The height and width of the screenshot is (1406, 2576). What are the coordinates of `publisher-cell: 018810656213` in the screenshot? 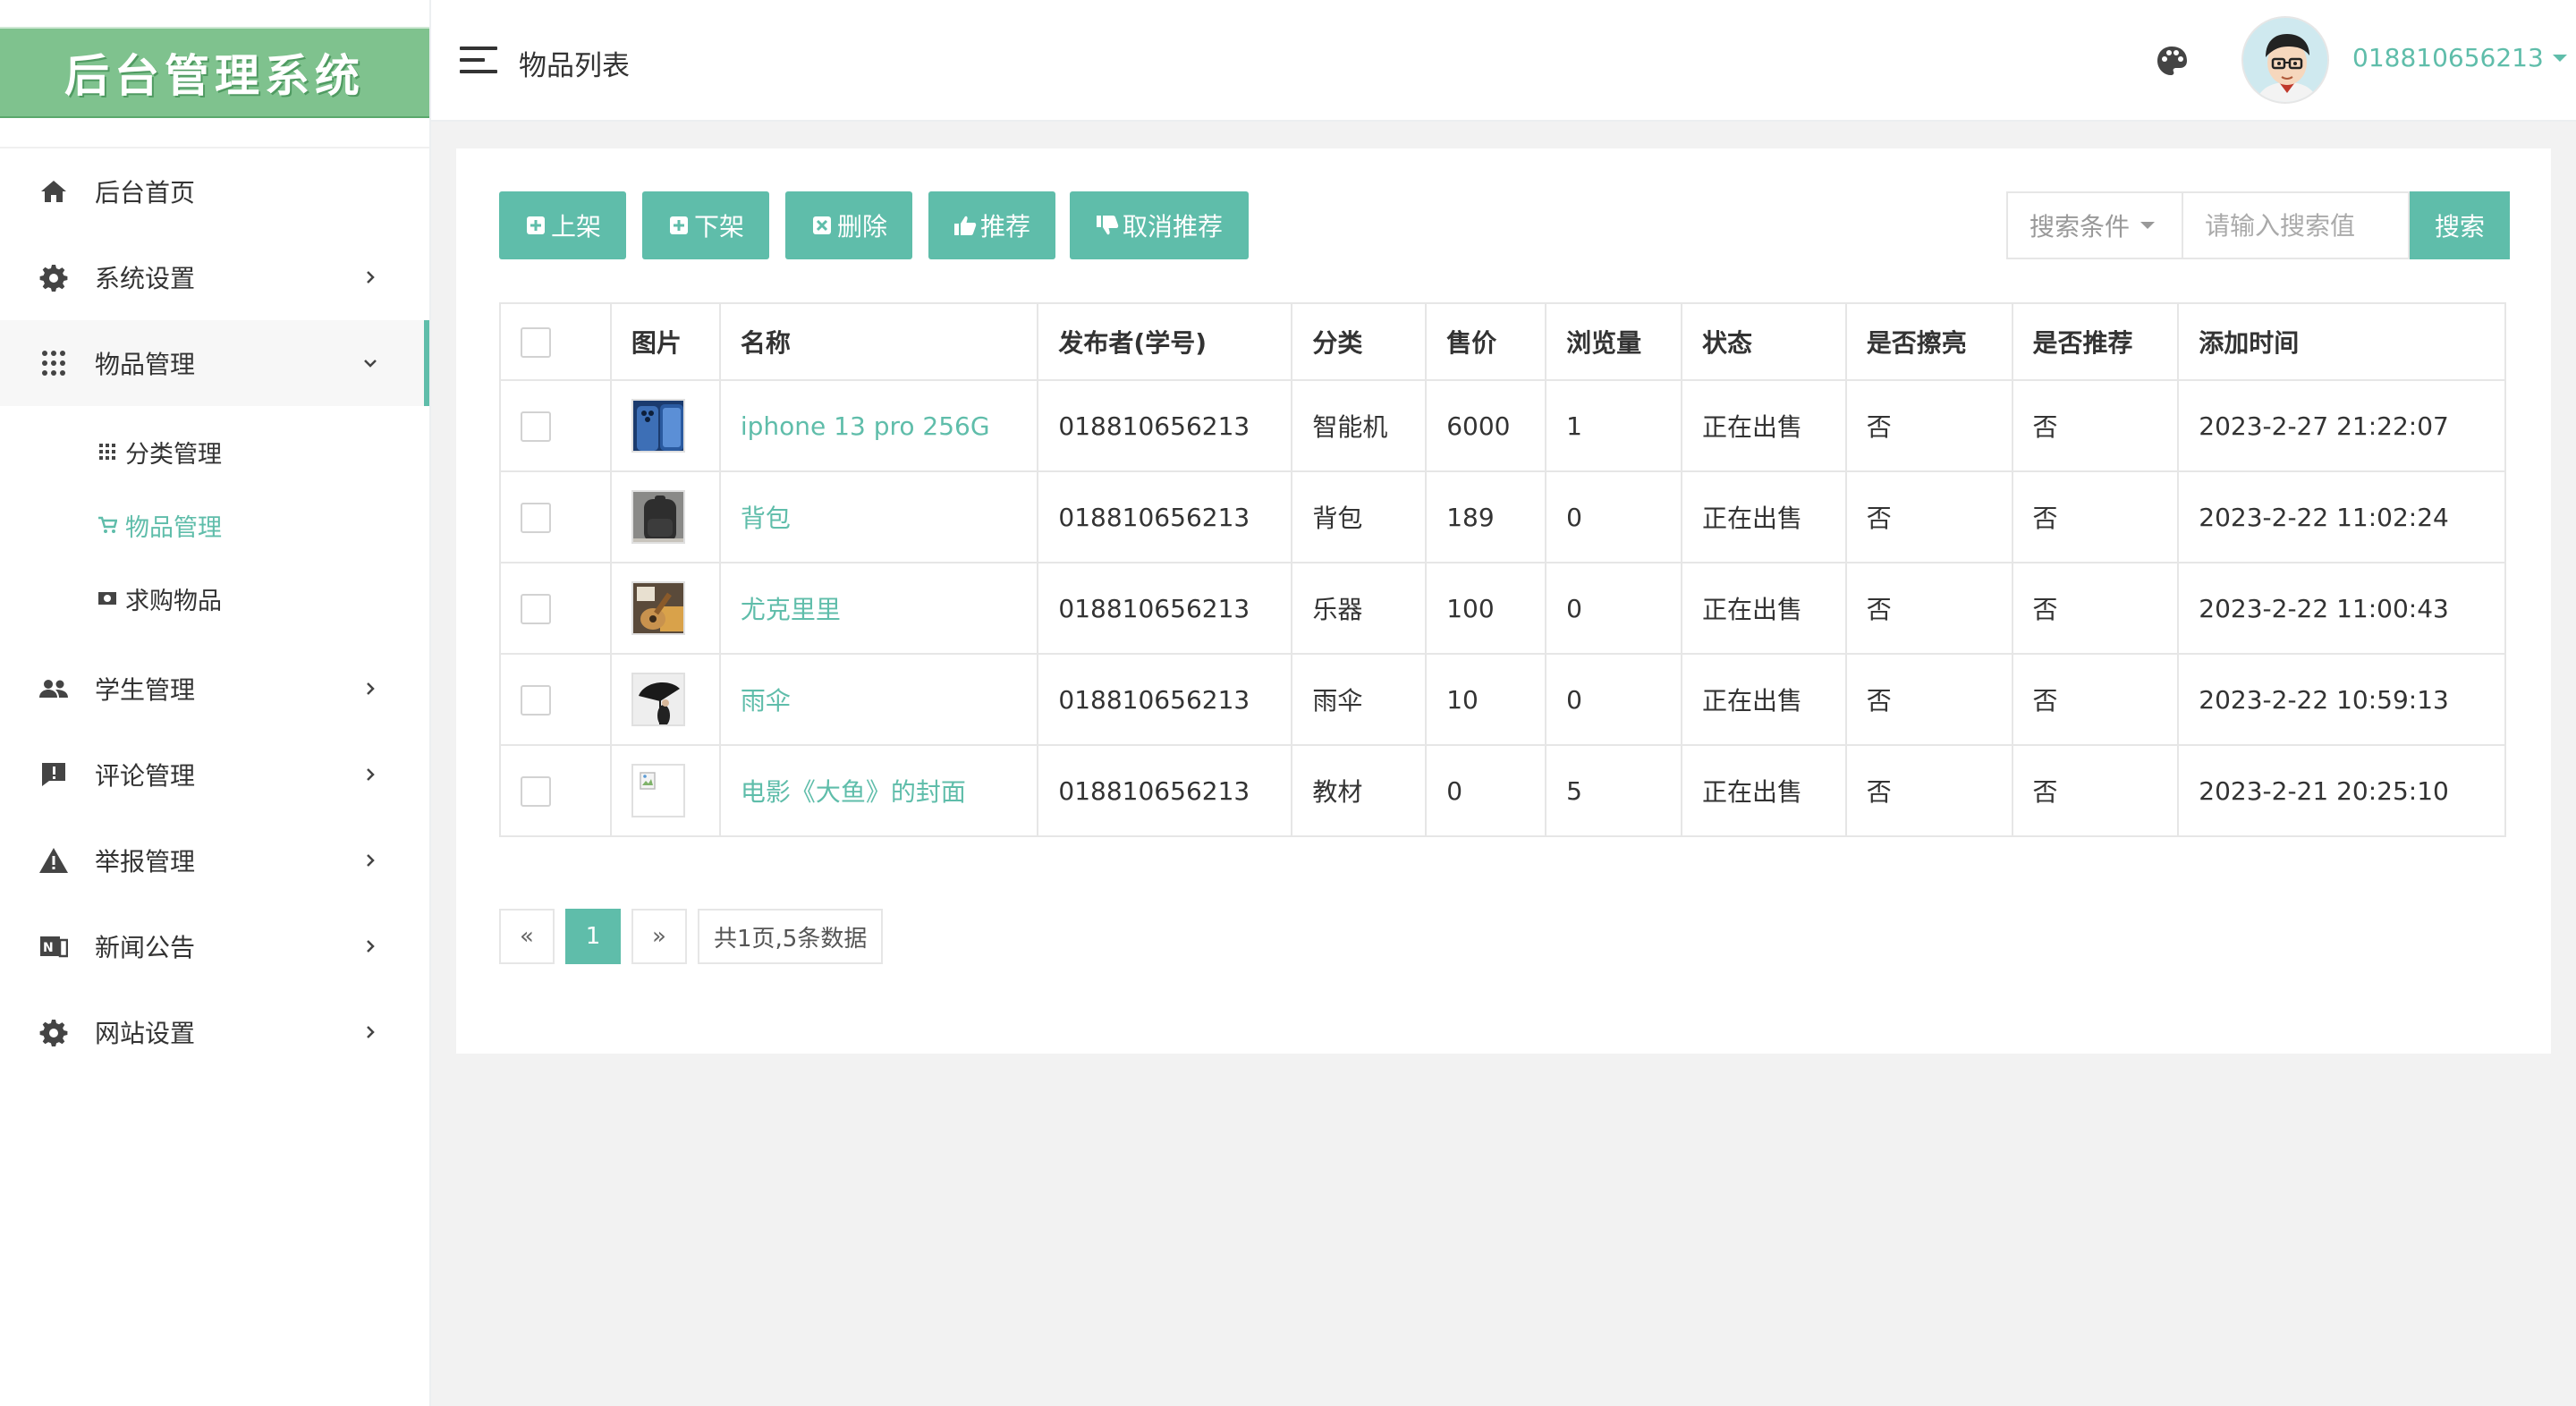 It's located at (1165, 517).